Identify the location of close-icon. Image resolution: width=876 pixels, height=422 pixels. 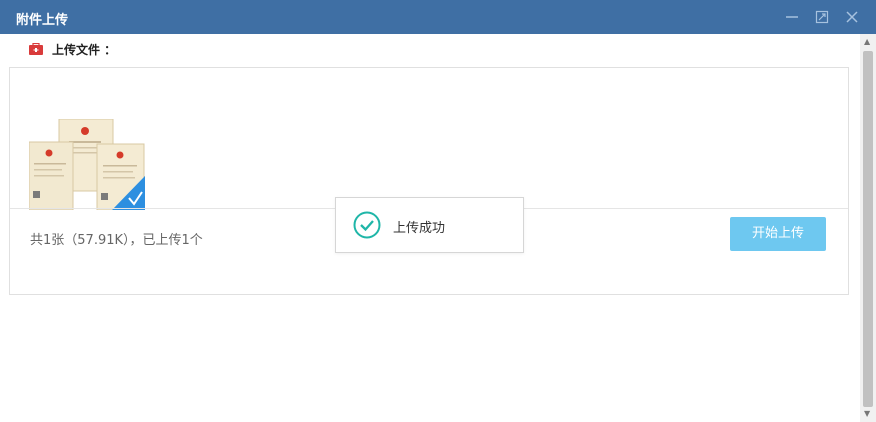
(852, 16).